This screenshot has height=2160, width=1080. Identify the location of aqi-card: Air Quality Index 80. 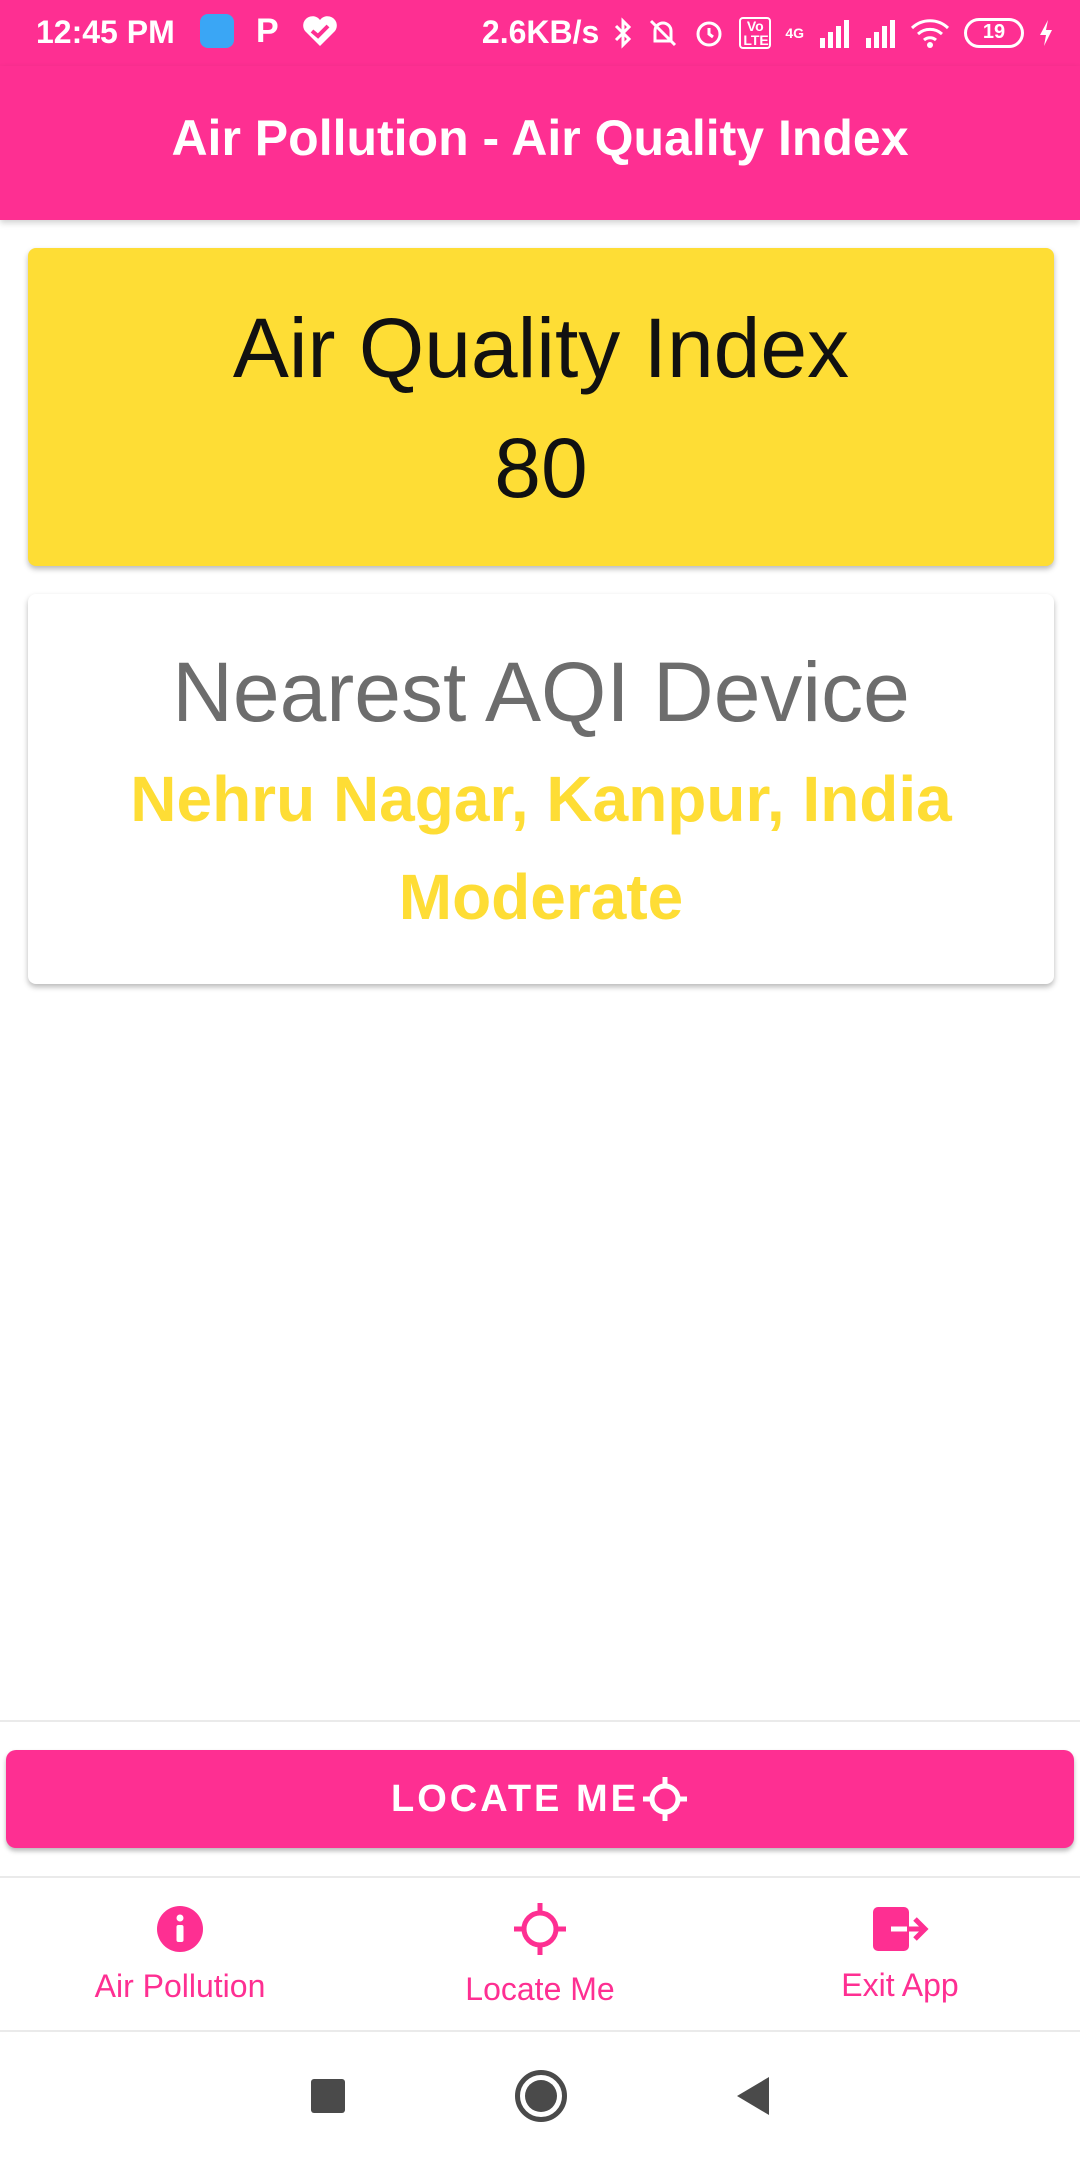
(541, 407).